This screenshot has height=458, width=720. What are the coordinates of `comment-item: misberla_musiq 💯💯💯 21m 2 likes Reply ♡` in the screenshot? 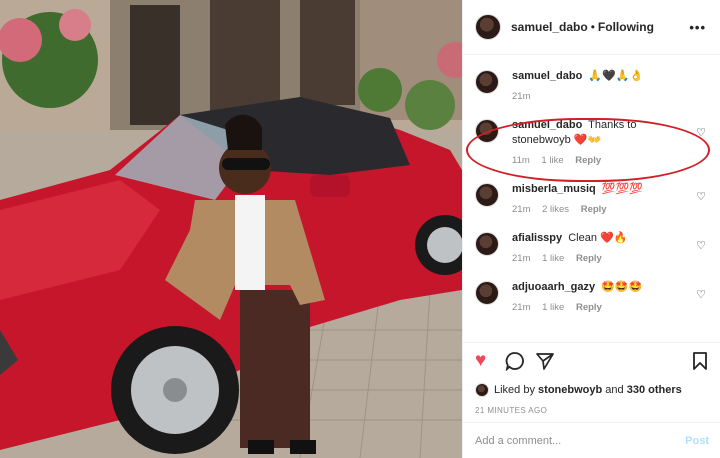 It's located at (591, 194).